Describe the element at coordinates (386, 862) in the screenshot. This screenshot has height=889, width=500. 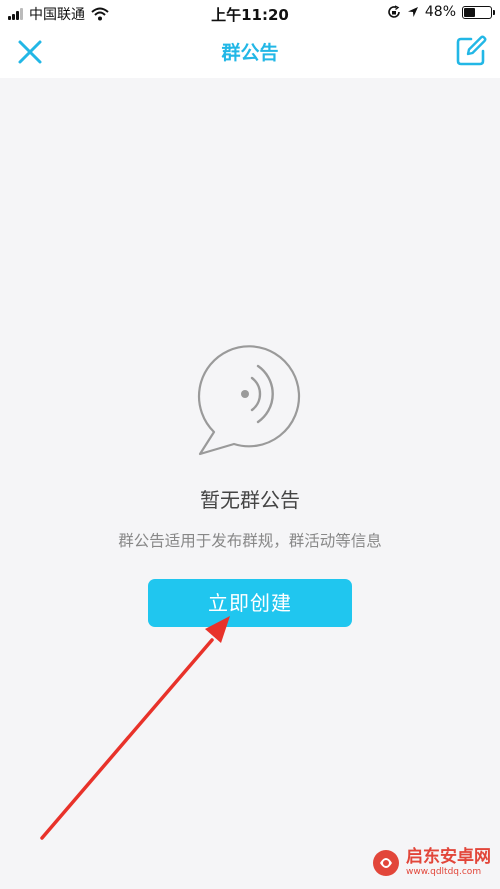
I see `logo-icon` at that location.